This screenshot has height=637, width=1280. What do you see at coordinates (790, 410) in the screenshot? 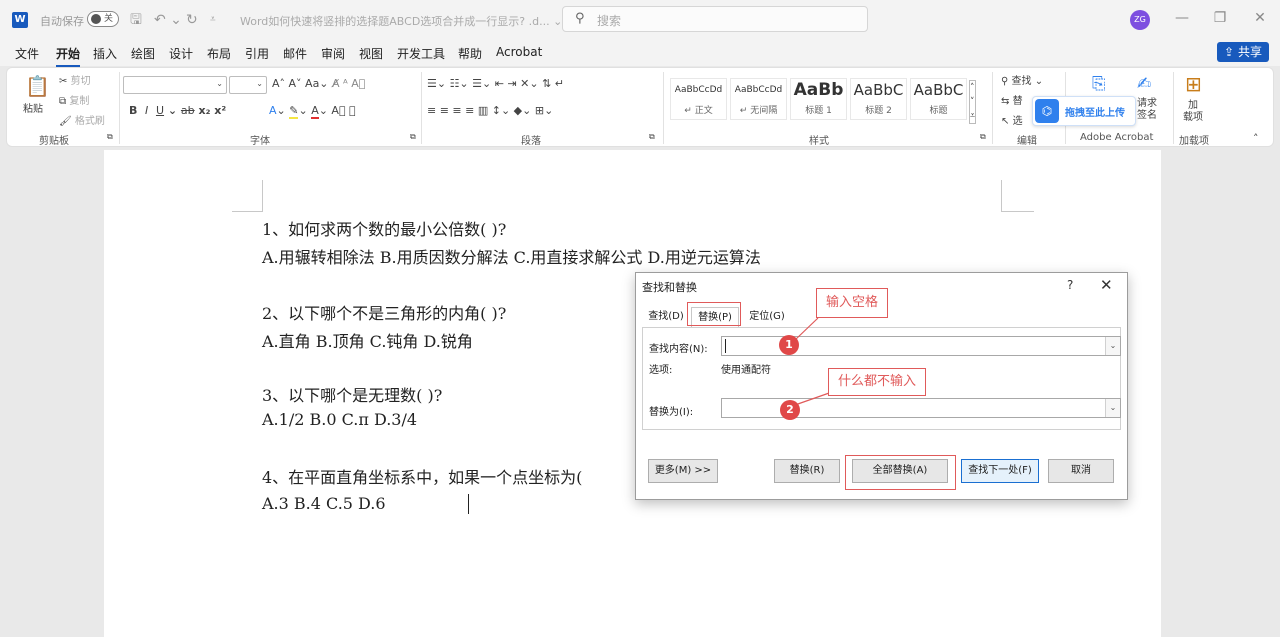
I see `step-2-badge: 2` at bounding box center [790, 410].